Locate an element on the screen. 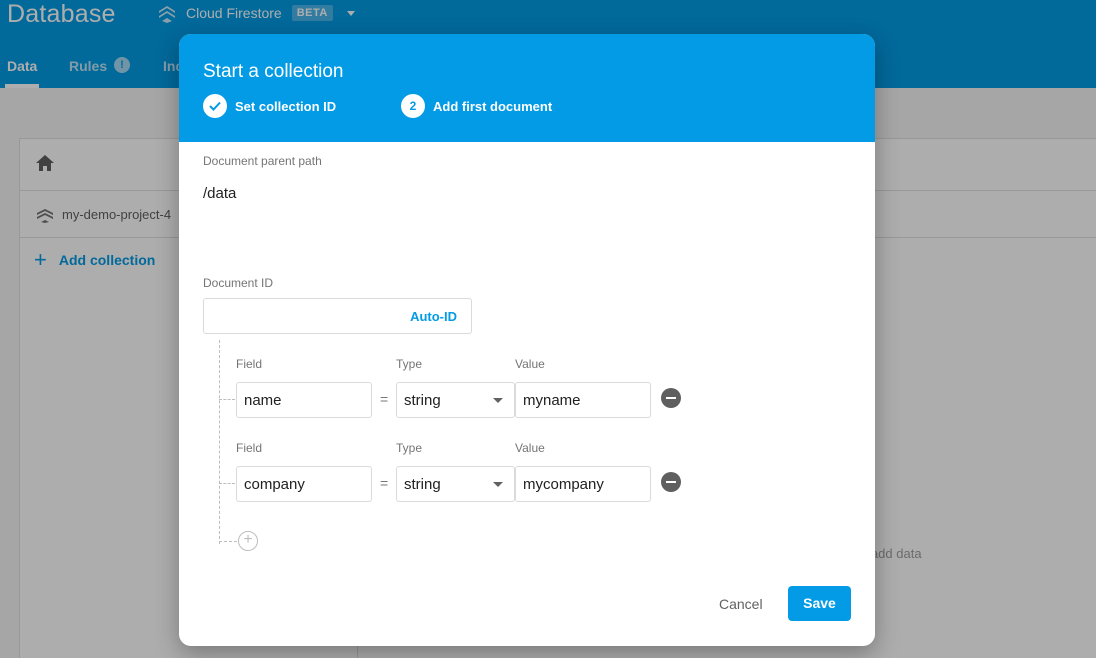 This screenshot has width=1096, height=658. document-id-input: Auto-ID is located at coordinates (337, 316).